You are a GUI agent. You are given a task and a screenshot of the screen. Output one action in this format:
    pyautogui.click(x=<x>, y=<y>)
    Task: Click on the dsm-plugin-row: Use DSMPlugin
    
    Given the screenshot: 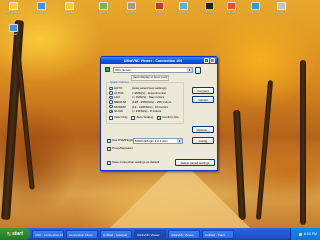 What is the action you would take?
    pyautogui.click(x=120, y=140)
    